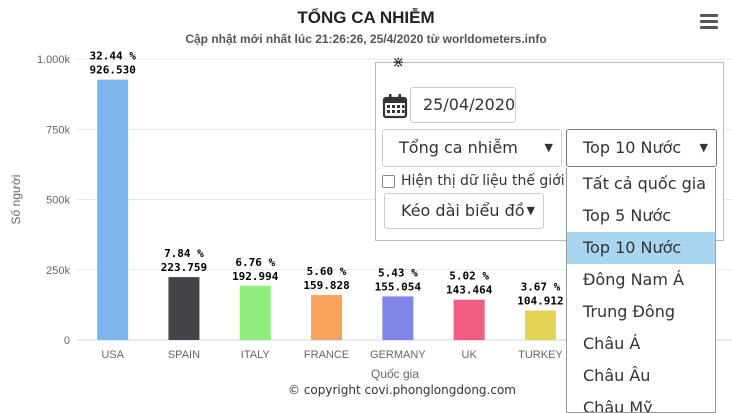  I want to click on bar-percent-label: 6.76 %, so click(255, 262).